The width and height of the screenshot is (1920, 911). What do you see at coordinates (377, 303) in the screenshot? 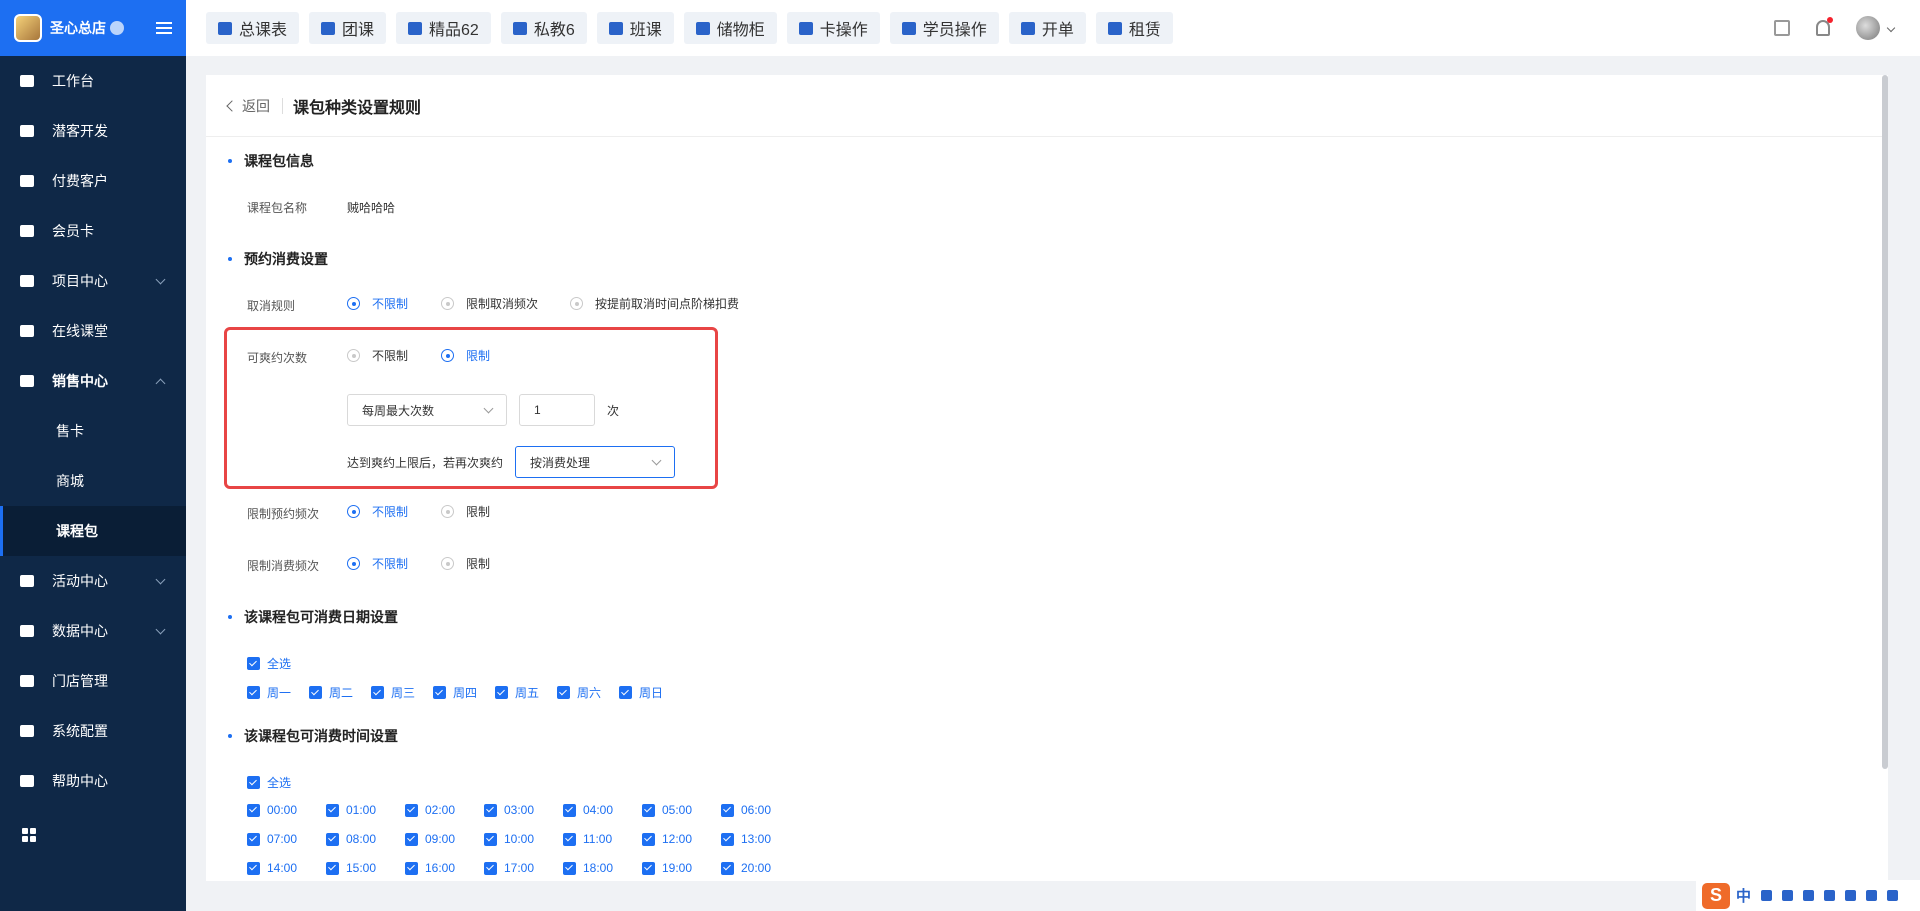
I see `cancel-rule-unlimited-radio: 不限制` at bounding box center [377, 303].